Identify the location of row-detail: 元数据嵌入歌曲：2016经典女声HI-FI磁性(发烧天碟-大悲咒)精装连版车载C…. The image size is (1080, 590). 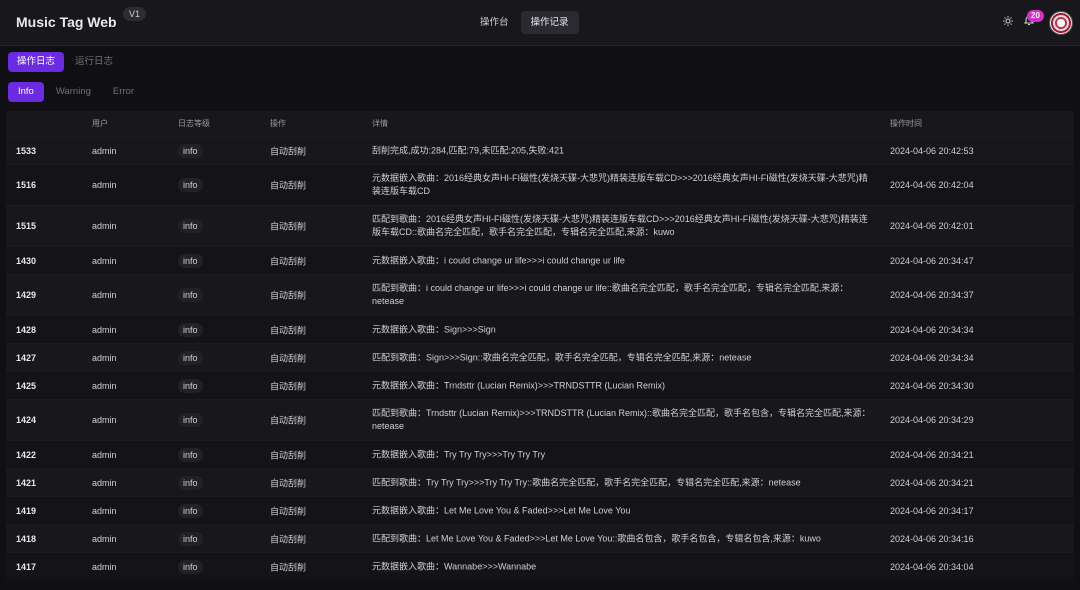
(620, 184).